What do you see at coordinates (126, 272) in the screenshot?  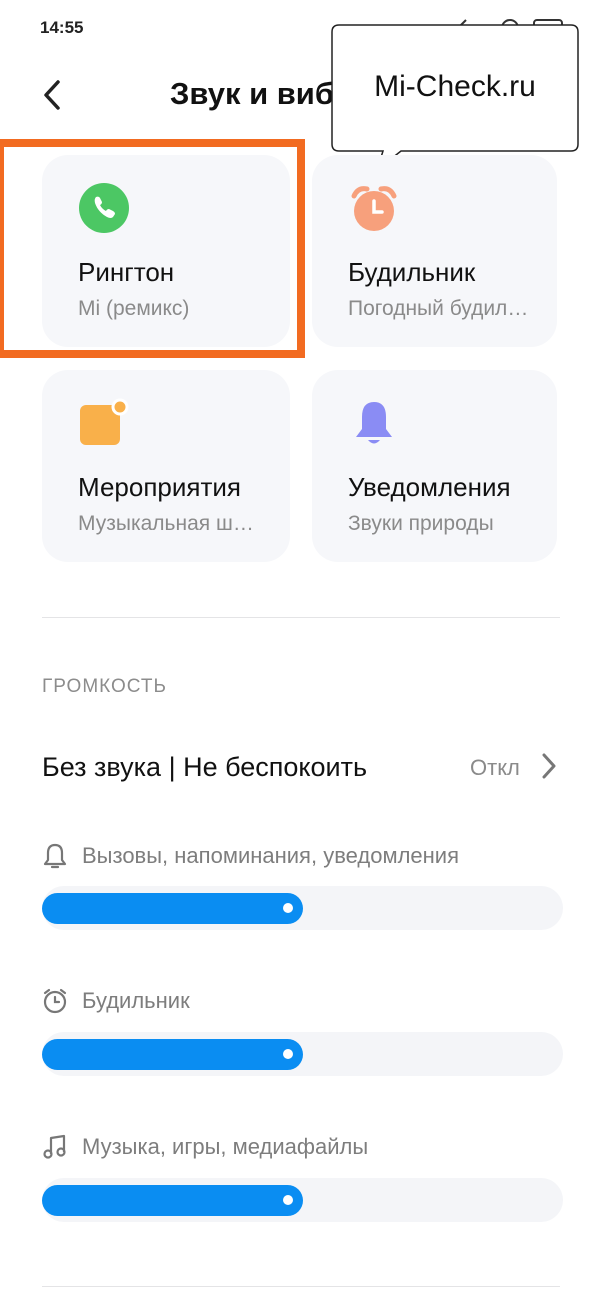 I see `card-title: Рингтон` at bounding box center [126, 272].